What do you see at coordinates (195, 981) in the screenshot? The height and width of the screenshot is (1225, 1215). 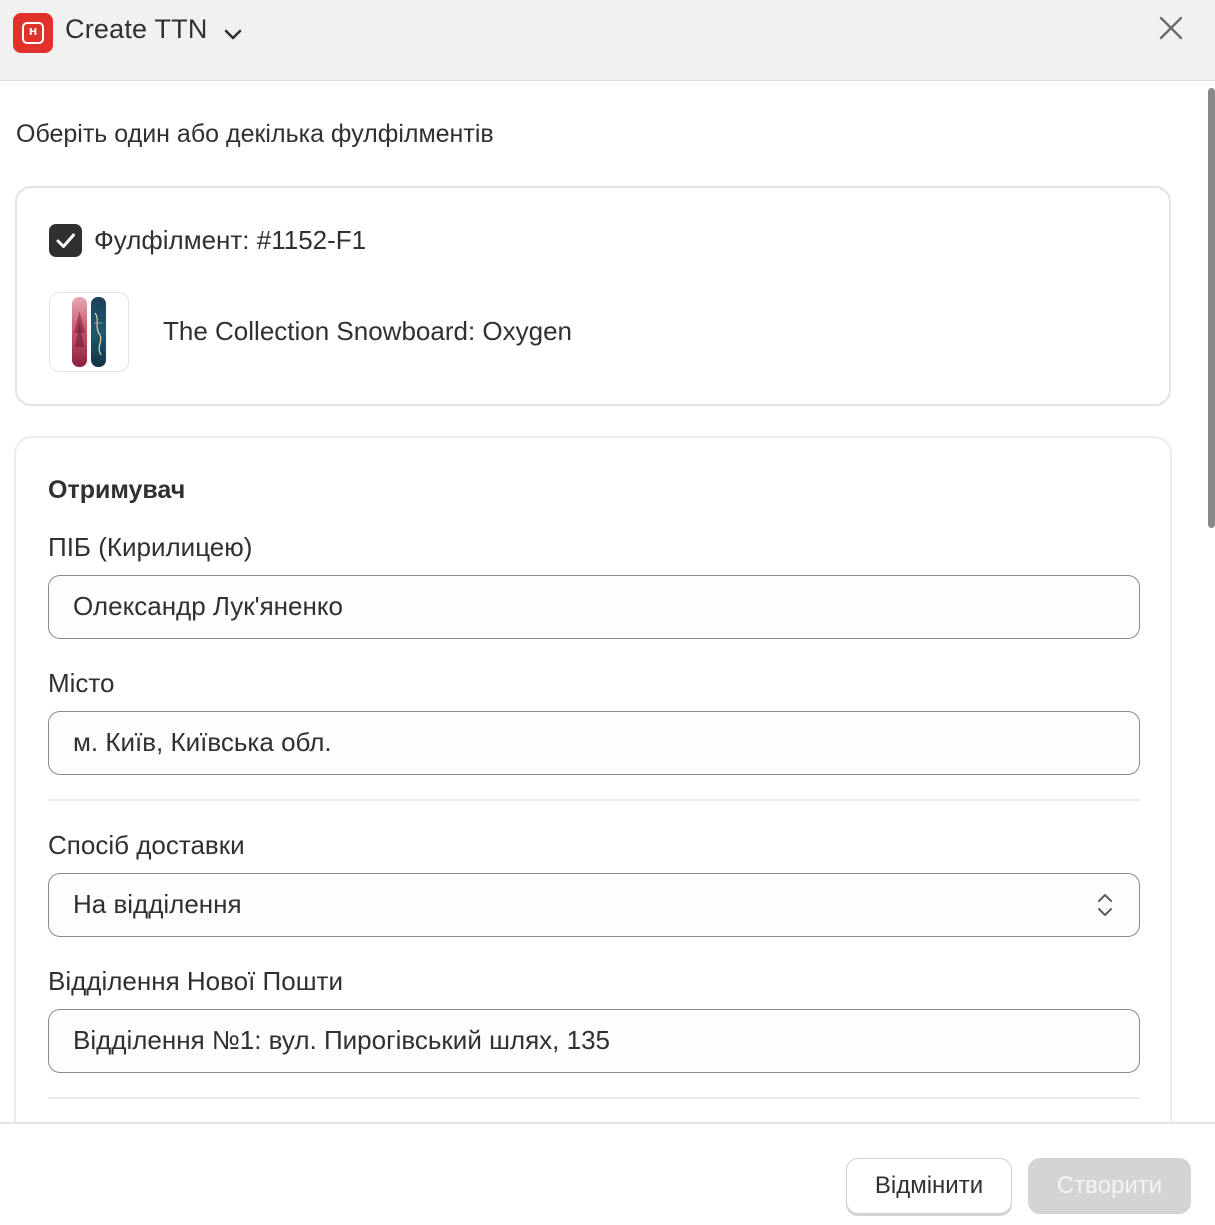 I see `branch-label: Відділення Нової Пошти` at bounding box center [195, 981].